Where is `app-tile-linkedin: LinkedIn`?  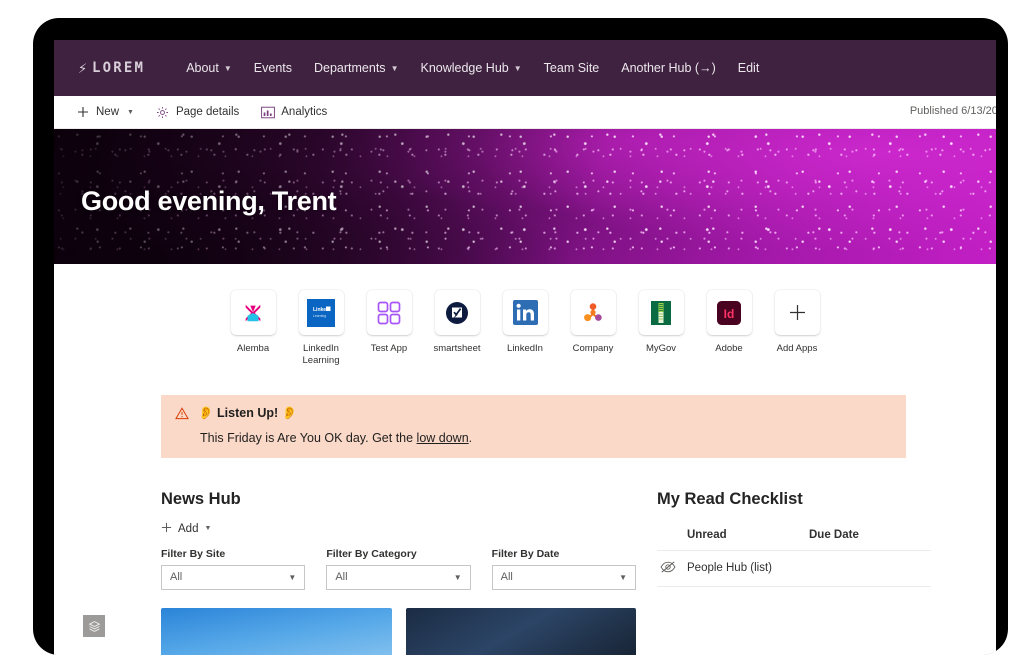 app-tile-linkedin: LinkedIn is located at coordinates (525, 328).